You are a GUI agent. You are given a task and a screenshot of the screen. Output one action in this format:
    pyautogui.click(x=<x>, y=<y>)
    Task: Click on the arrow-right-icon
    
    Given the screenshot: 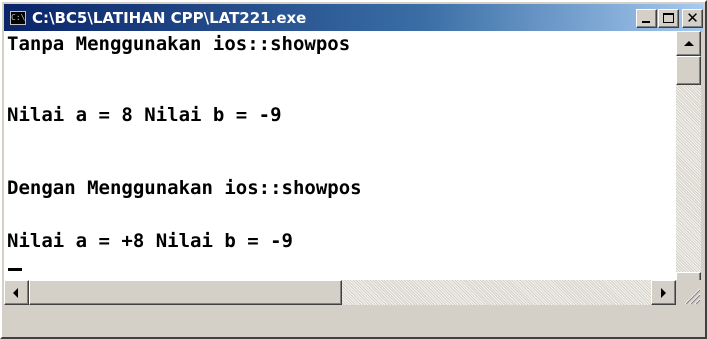 What is the action you would take?
    pyautogui.click(x=663, y=293)
    